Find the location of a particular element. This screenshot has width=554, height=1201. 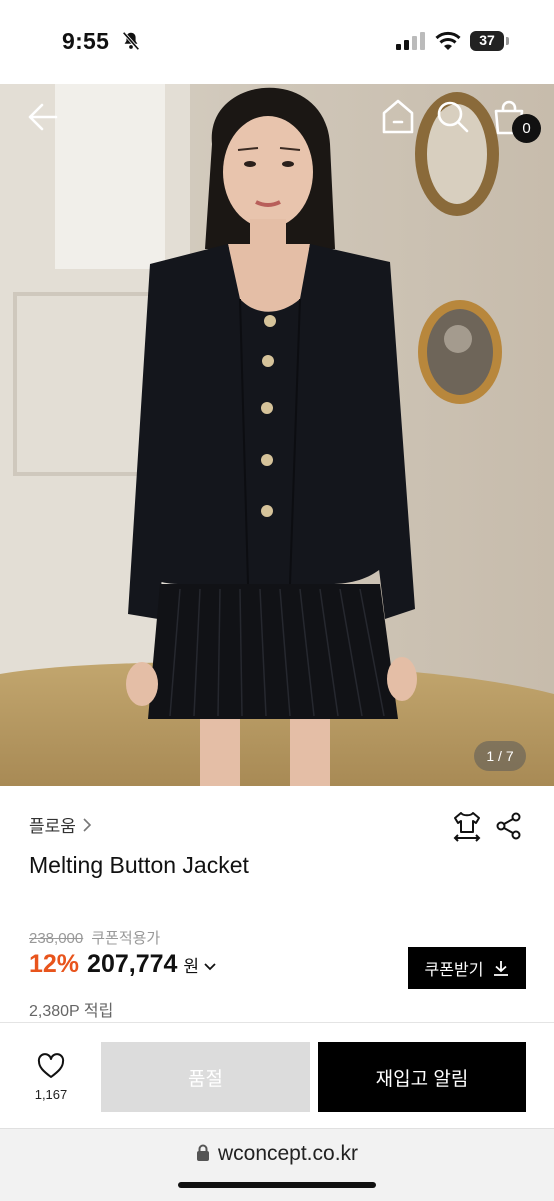

cart-count-badge: 0 is located at coordinates (526, 128).